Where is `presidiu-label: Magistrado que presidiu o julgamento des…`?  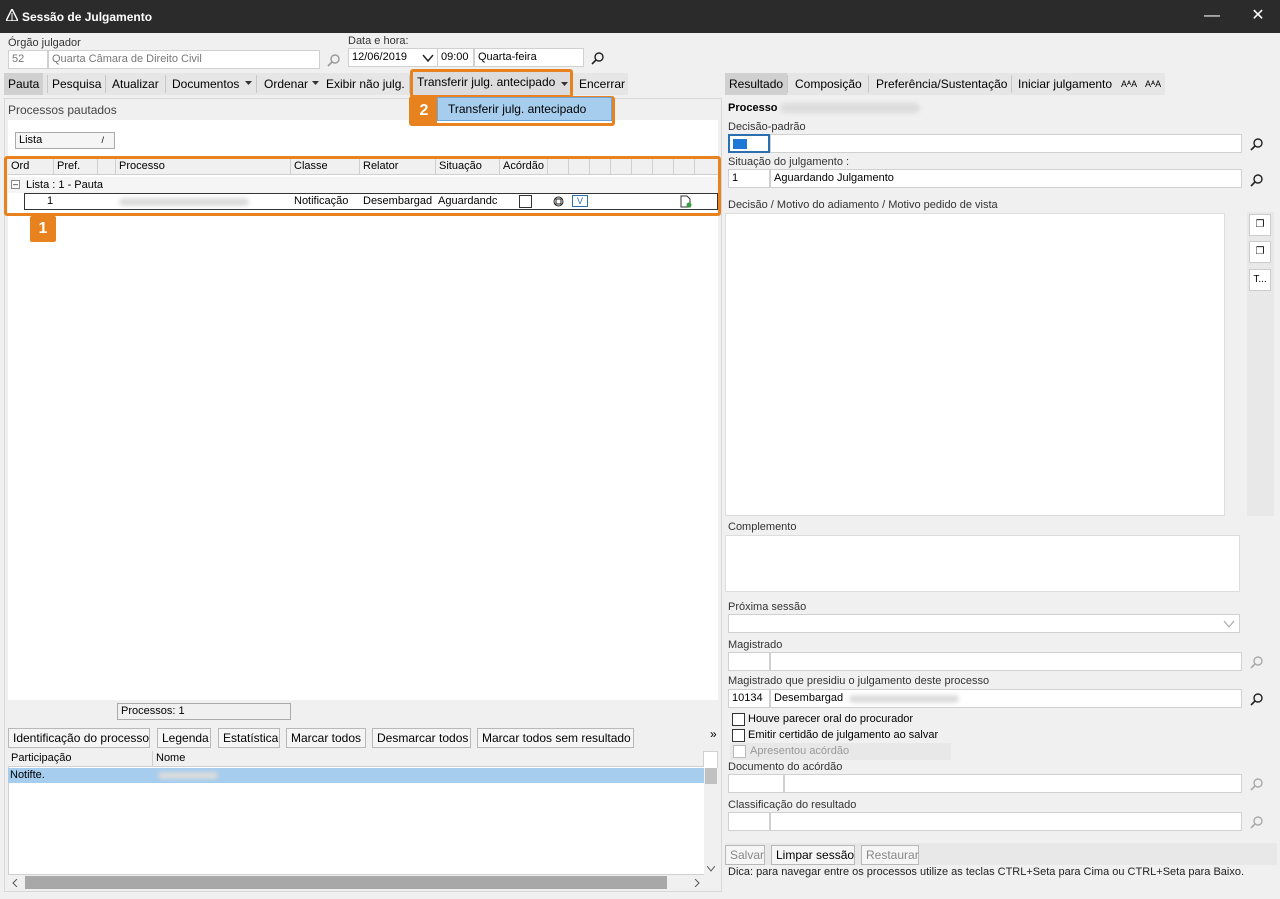
presidiu-label: Magistrado que presidiu o julgamento des… is located at coordinates (859, 681).